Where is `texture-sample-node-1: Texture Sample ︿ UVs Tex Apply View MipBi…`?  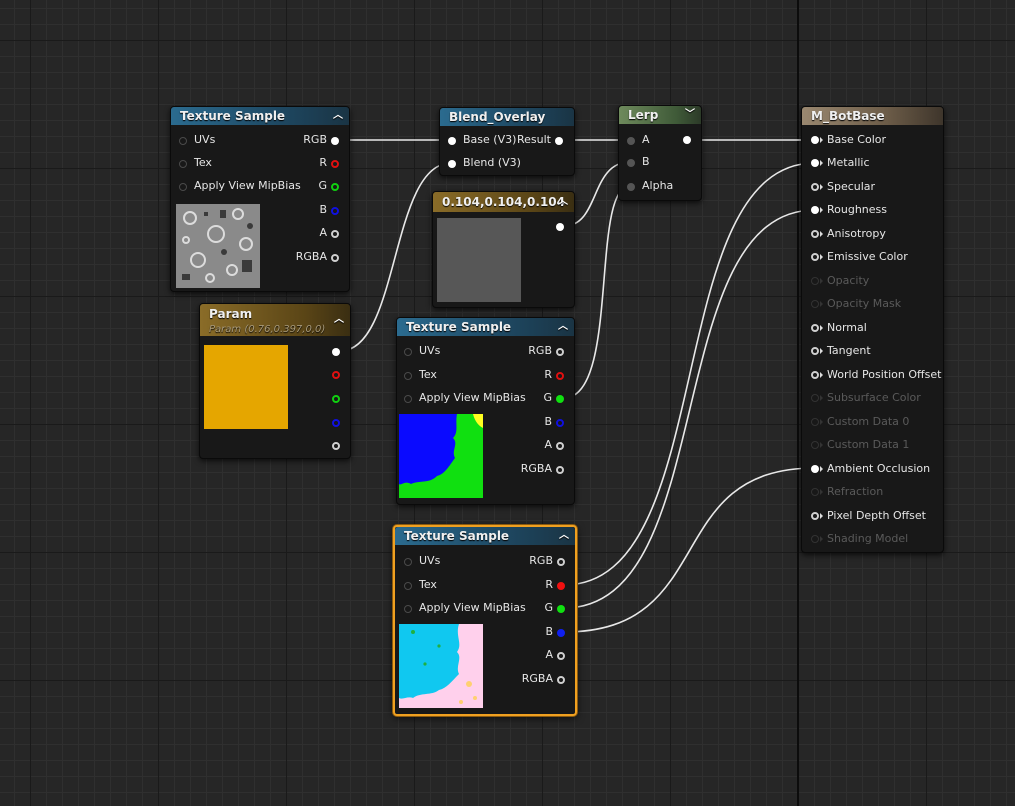
texture-sample-node-1: Texture Sample ︿ UVs Tex Apply View MipBi… is located at coordinates (260, 199).